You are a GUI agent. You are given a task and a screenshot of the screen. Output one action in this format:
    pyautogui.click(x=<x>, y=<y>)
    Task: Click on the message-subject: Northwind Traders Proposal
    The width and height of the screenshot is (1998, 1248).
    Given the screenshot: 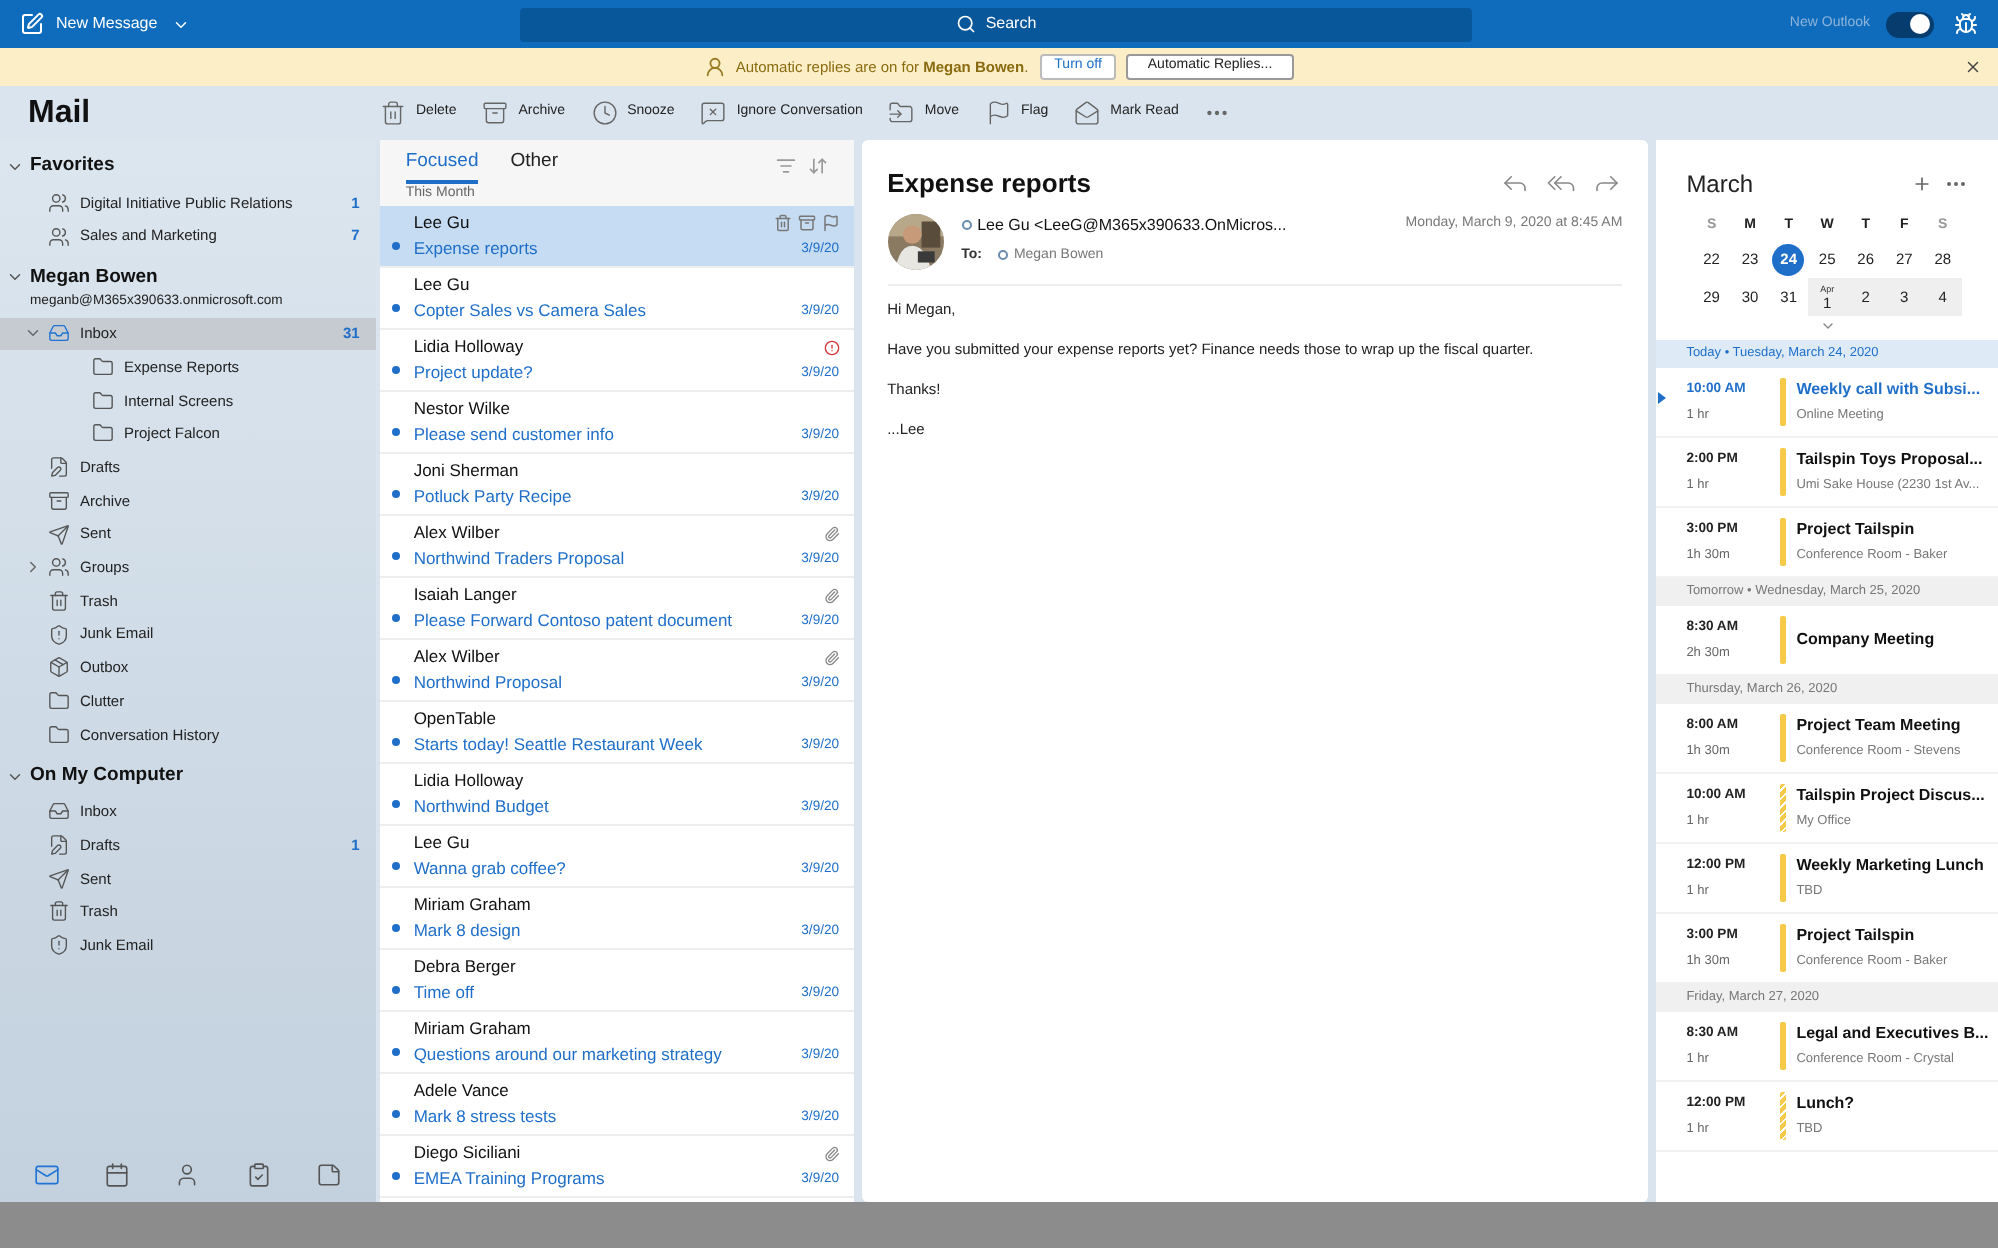 What is the action you would take?
    pyautogui.click(x=519, y=559)
    